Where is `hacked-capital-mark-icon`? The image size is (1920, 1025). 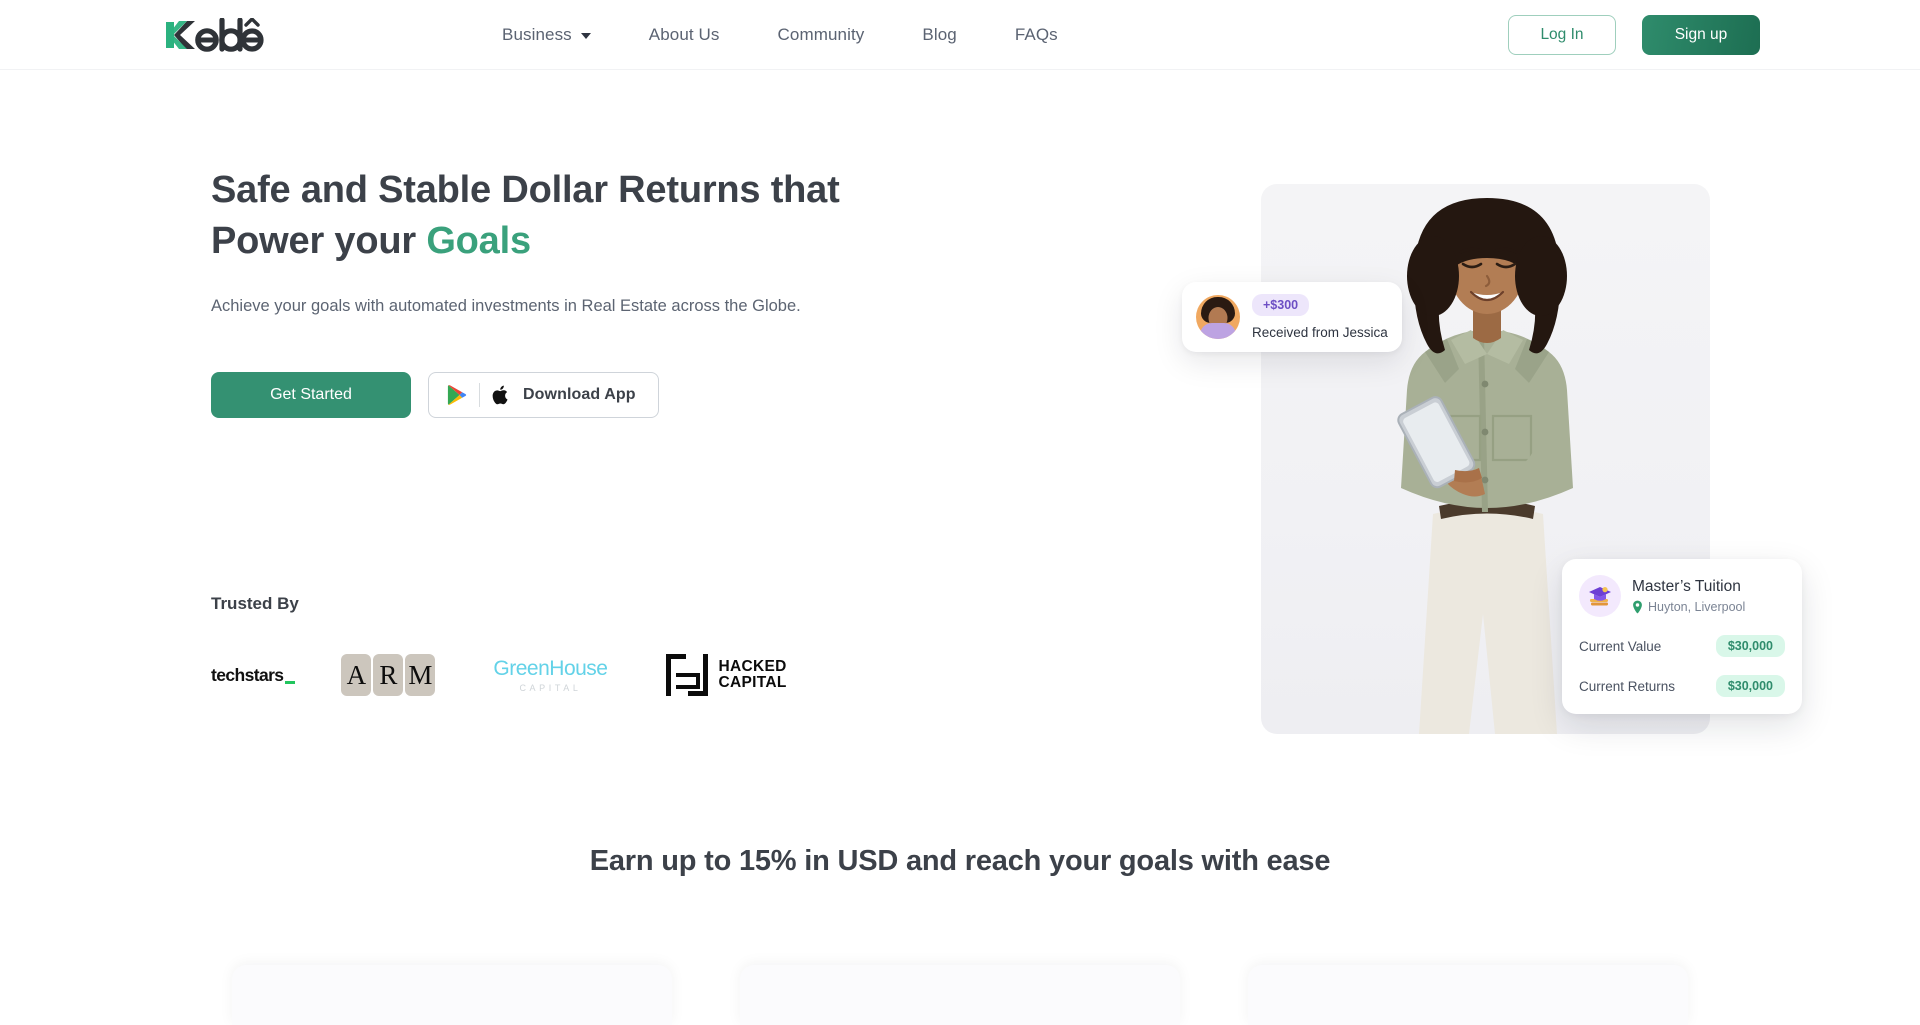
hacked-capital-mark-icon is located at coordinates (686, 675).